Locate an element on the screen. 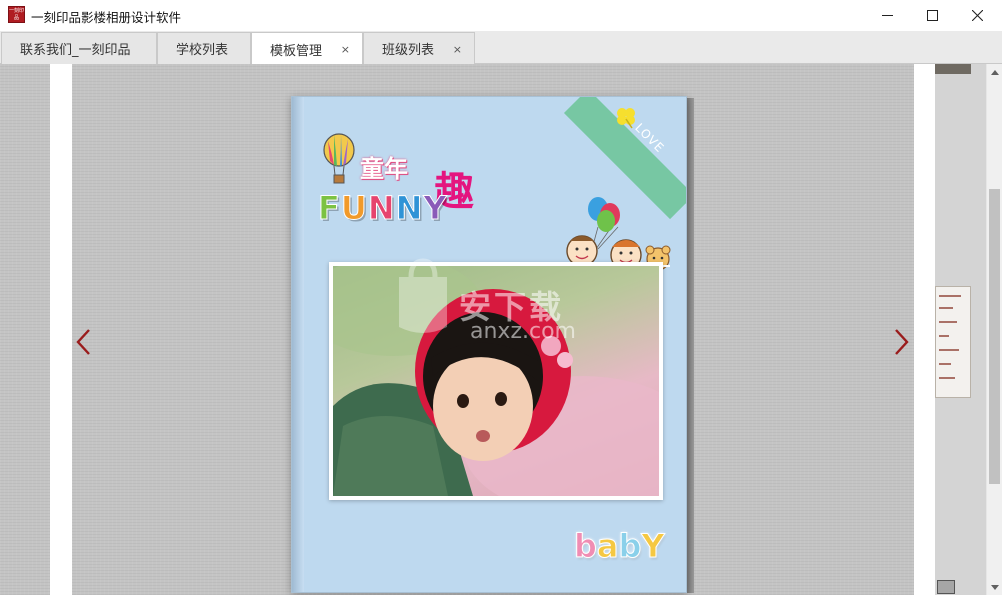 This screenshot has height=595, width=1002. maximize-icon is located at coordinates (932, 15).